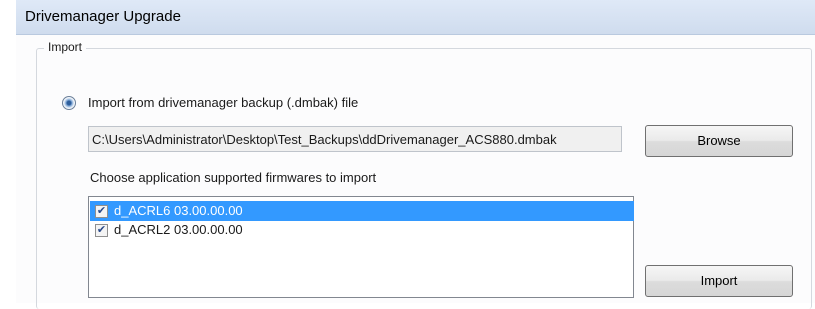 This screenshot has width=815, height=309. Describe the element at coordinates (65, 47) in the screenshot. I see `import-group-legend: Import` at that location.